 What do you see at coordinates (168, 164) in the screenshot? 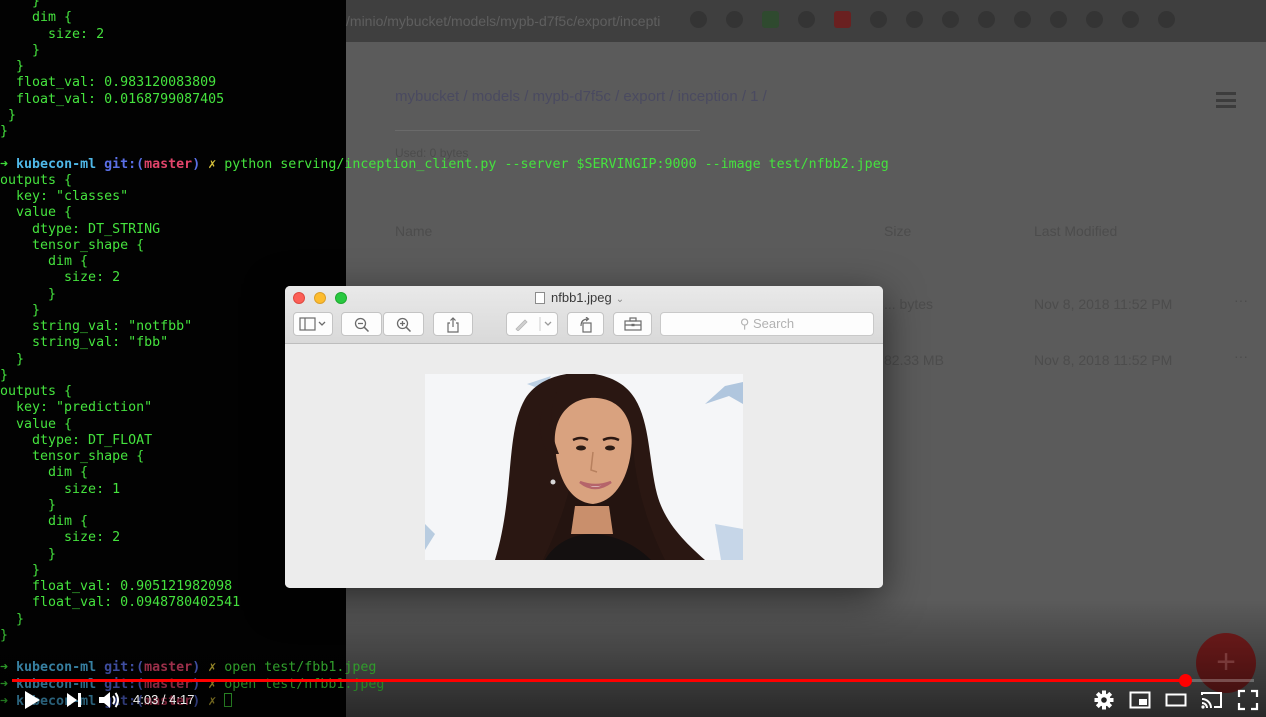
I see `prompt-branch: master` at bounding box center [168, 164].